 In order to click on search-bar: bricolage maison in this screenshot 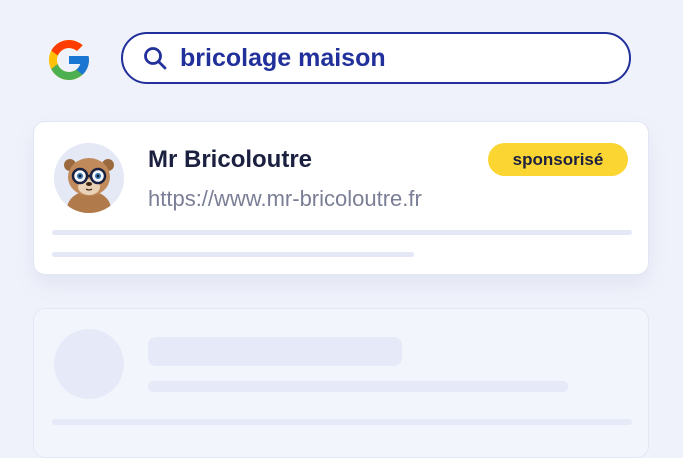, I will do `click(376, 58)`.